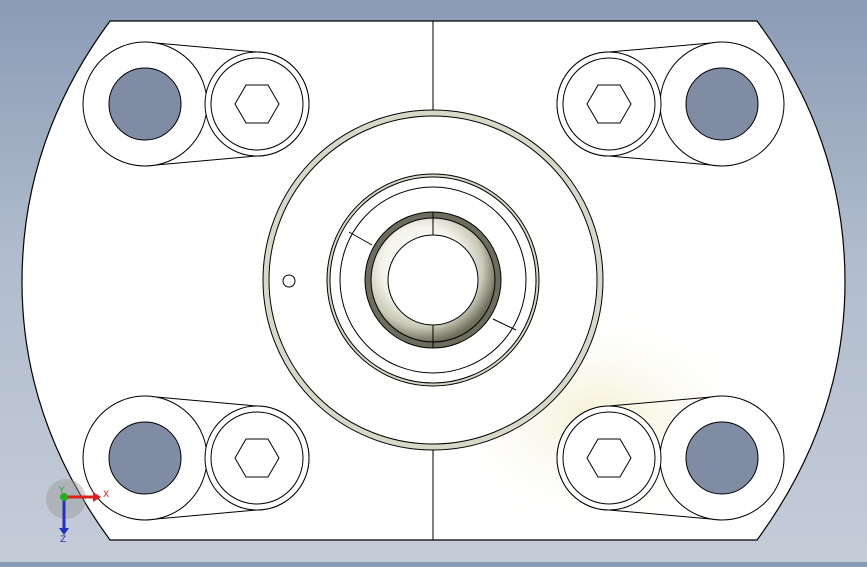 The height and width of the screenshot is (567, 867). I want to click on x-axis-label: X, so click(106, 495).